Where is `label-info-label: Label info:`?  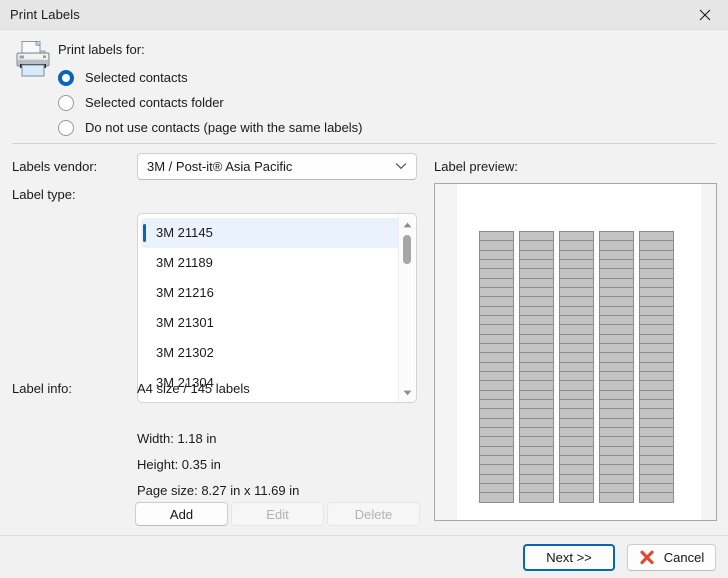 label-info-label: Label info: is located at coordinates (42, 388).